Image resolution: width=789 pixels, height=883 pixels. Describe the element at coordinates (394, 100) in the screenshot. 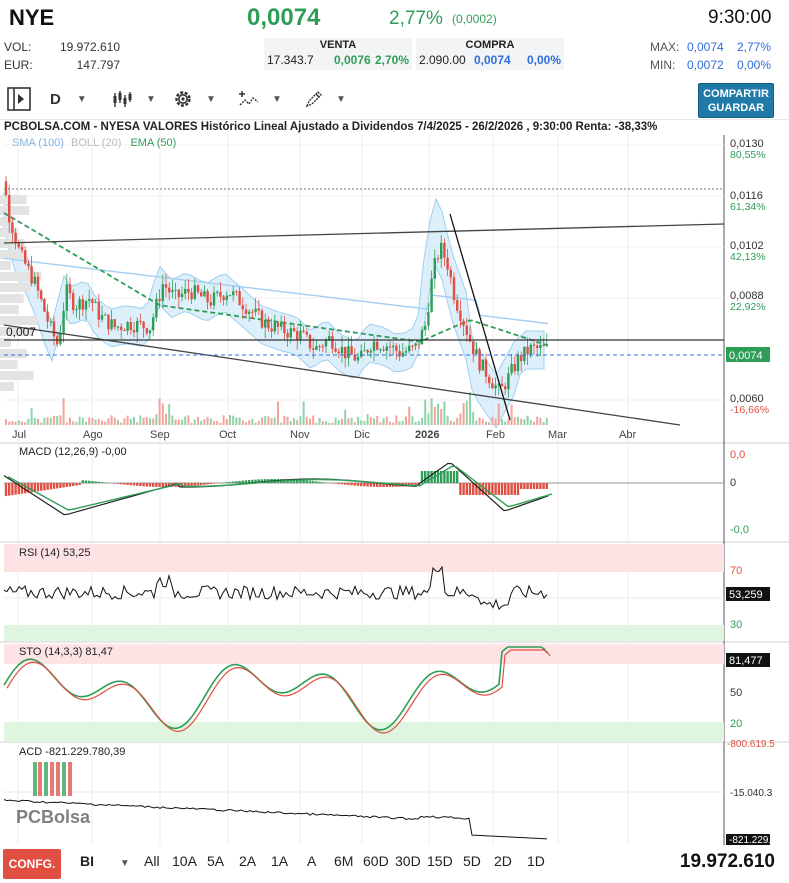

I see `chart-toolbar: D ▼ ▼ ▼ ▼ ▼` at that location.